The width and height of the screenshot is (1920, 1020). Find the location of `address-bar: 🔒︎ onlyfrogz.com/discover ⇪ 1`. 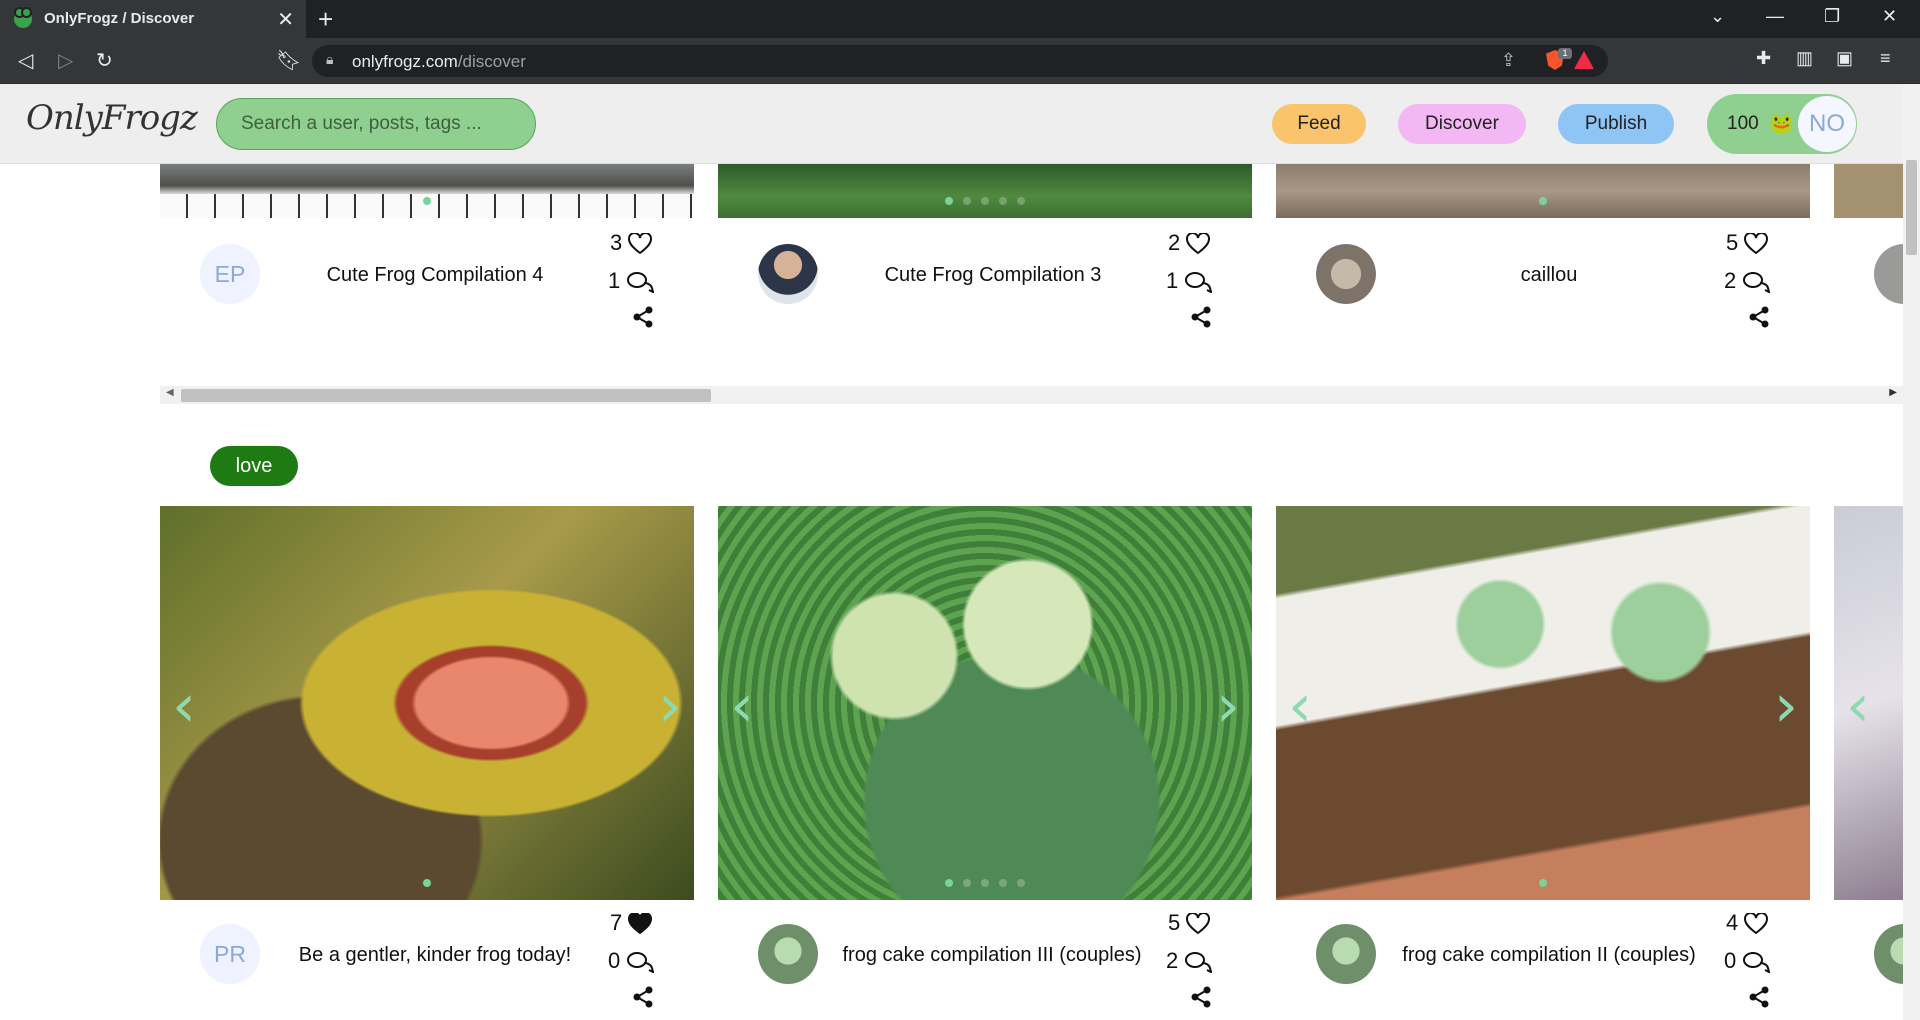

address-bar: 🔒︎ onlyfrogz.com/discover ⇪ 1 is located at coordinates (960, 61).